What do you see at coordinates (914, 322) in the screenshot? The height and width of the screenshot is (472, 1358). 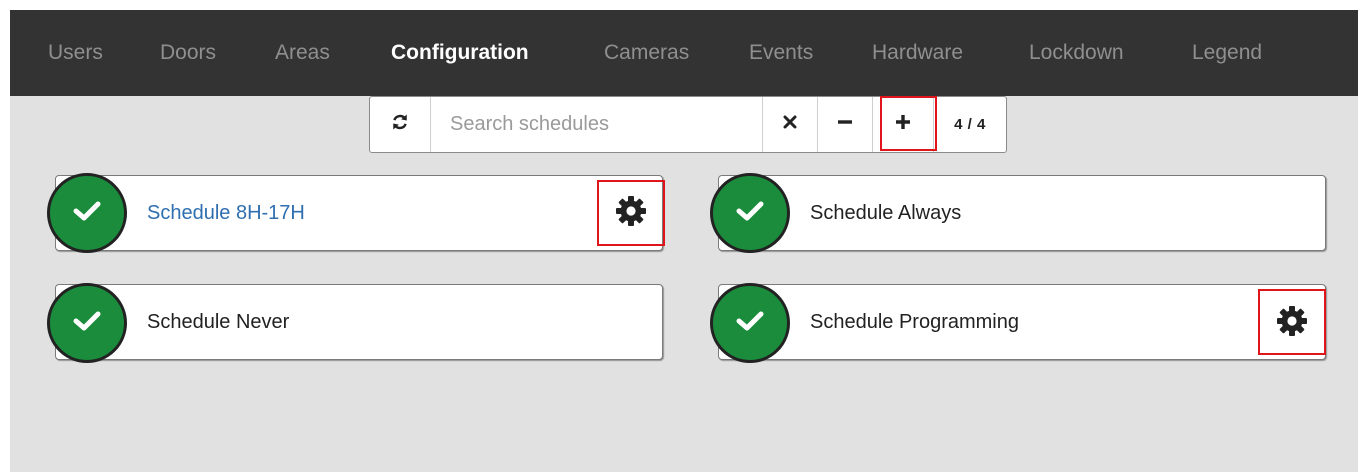 I see `schedule-name: Schedule Programming` at bounding box center [914, 322].